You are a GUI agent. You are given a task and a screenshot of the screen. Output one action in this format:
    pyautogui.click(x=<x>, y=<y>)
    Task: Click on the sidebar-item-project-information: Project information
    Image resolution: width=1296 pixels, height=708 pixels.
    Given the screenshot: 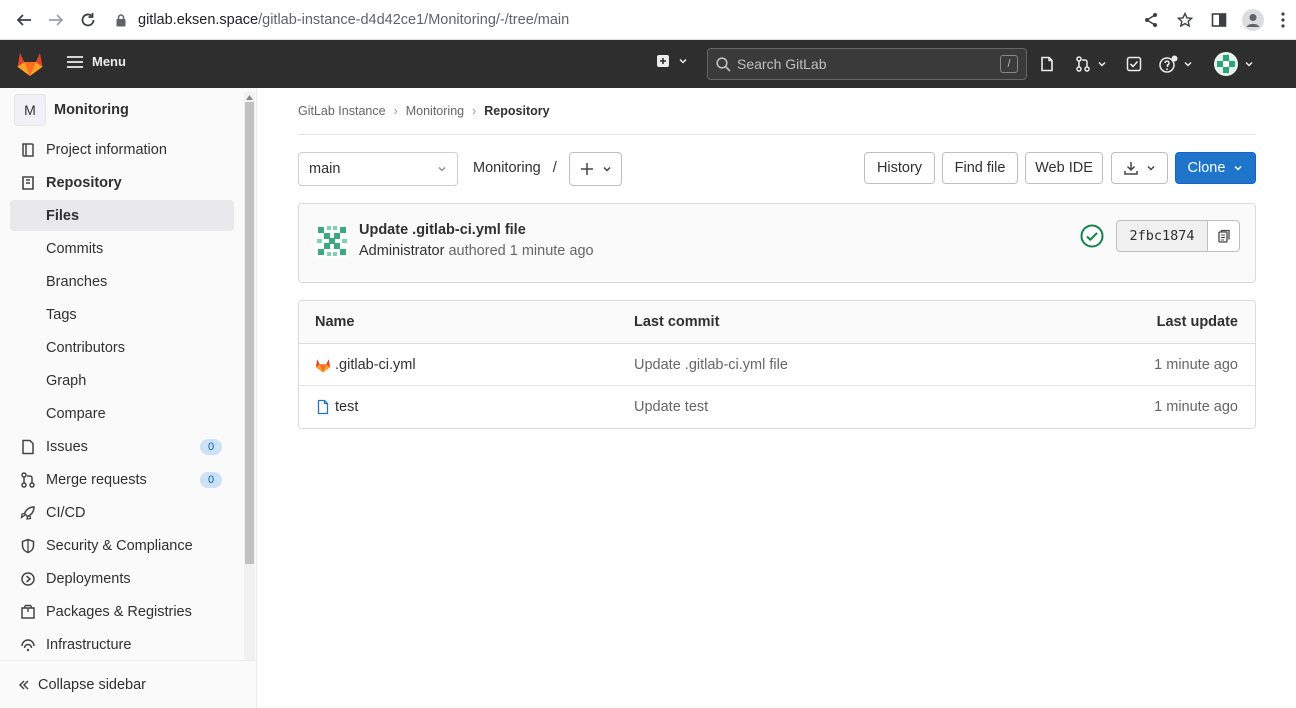 What is the action you would take?
    pyautogui.click(x=122, y=149)
    